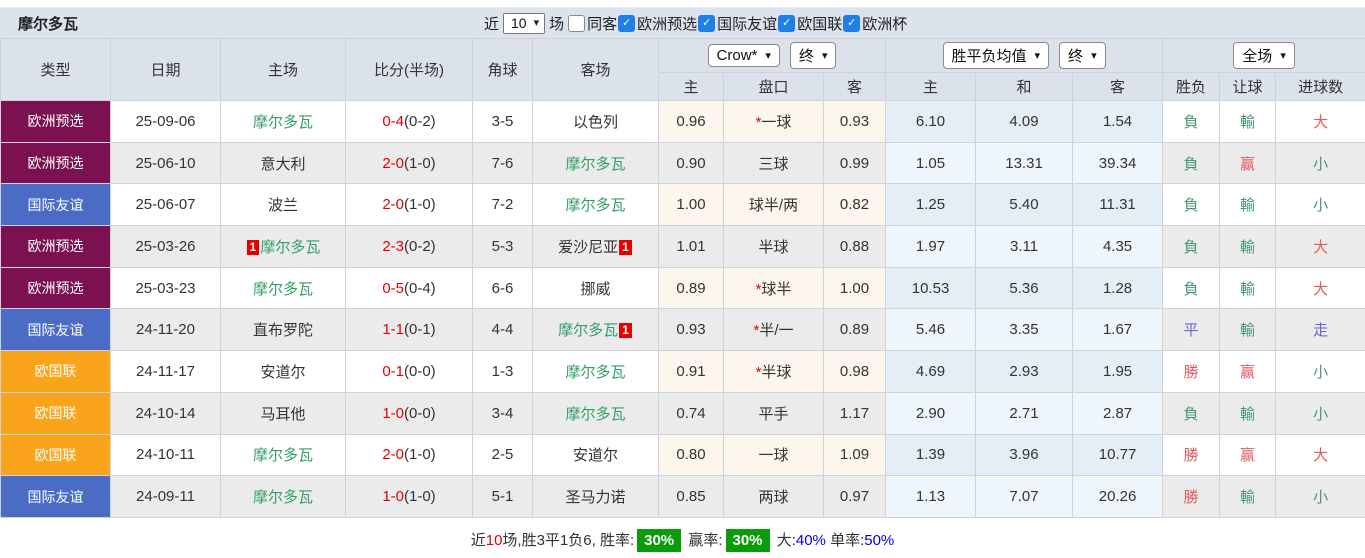 The height and width of the screenshot is (558, 1365). I want to click on same-away-checkbox, so click(576, 23).